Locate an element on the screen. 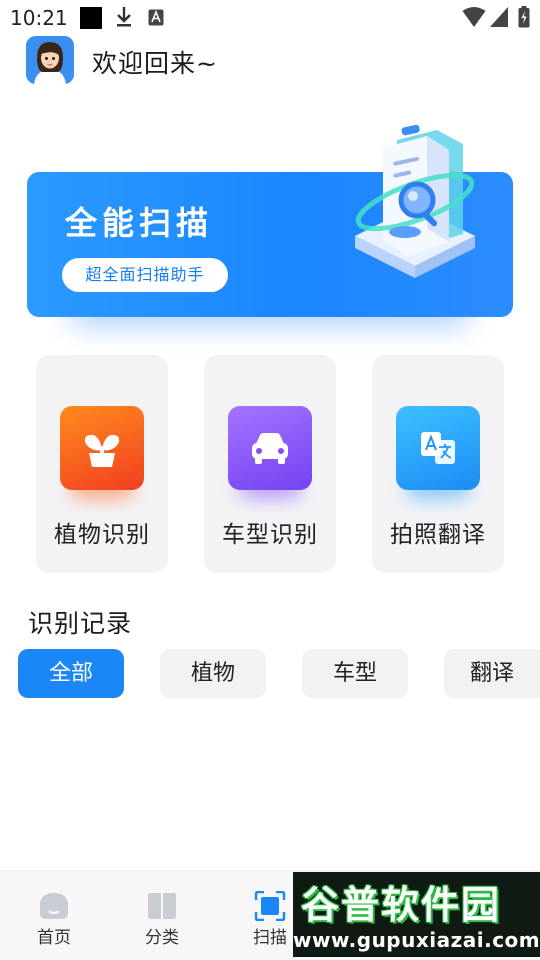  download-icon is located at coordinates (124, 17).